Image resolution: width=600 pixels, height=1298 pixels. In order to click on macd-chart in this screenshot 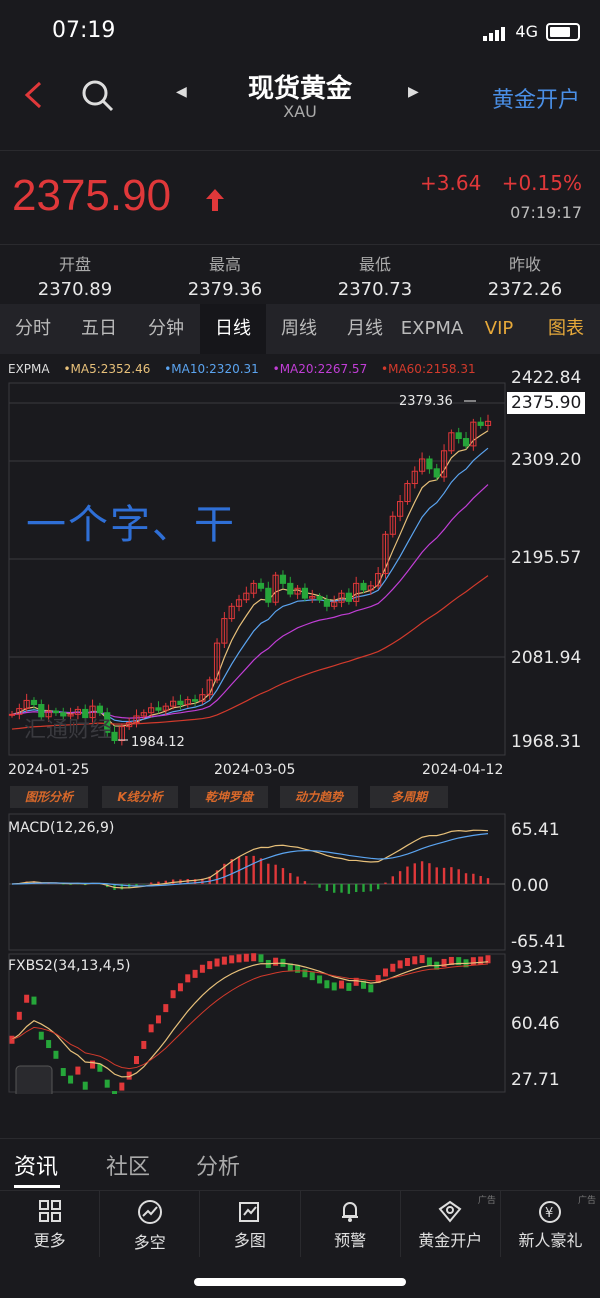, I will do `click(300, 882)`.